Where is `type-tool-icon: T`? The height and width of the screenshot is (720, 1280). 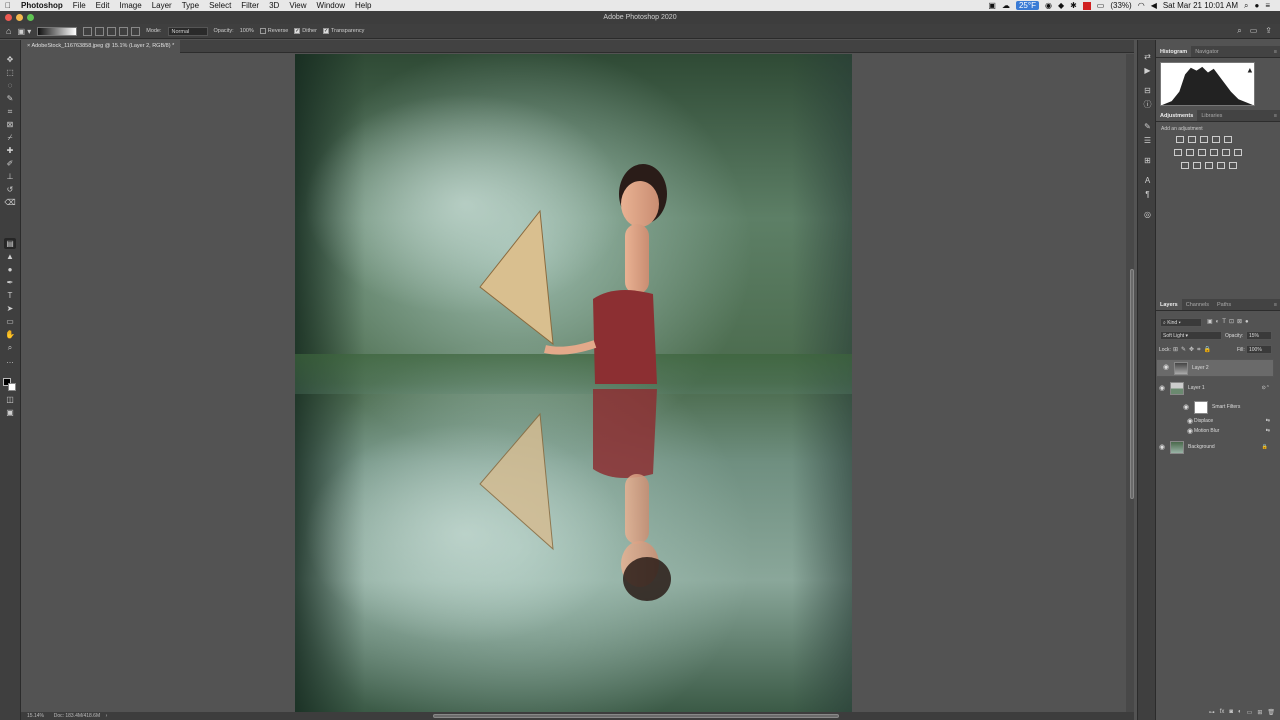
type-tool-icon: T is located at coordinates (10, 295).